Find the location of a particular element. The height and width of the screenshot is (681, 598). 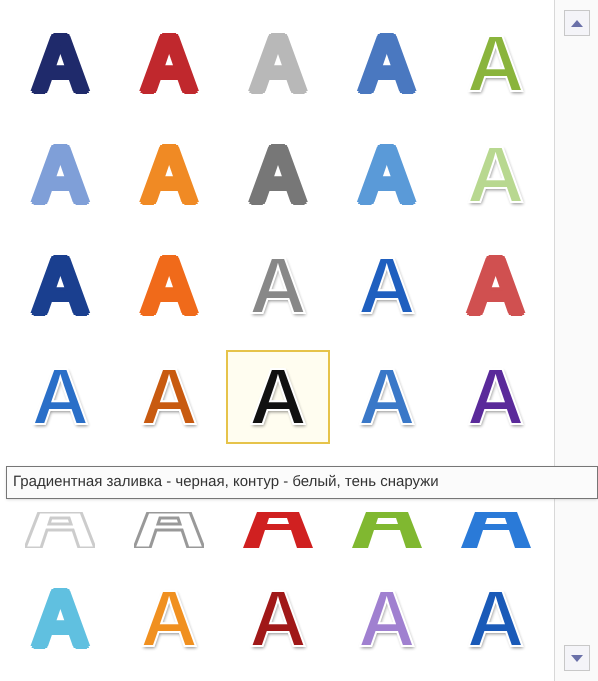

up-arrow-icon is located at coordinates (576, 23).